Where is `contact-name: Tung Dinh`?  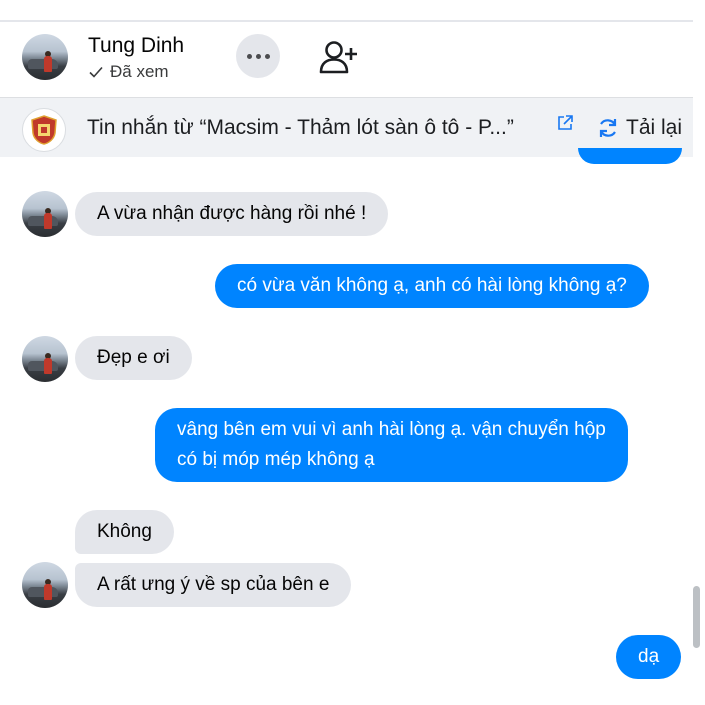
contact-name: Tung Dinh is located at coordinates (136, 46).